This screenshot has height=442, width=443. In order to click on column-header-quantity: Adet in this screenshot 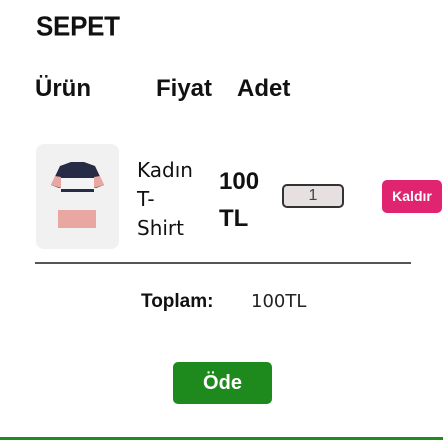, I will do `click(264, 88)`.